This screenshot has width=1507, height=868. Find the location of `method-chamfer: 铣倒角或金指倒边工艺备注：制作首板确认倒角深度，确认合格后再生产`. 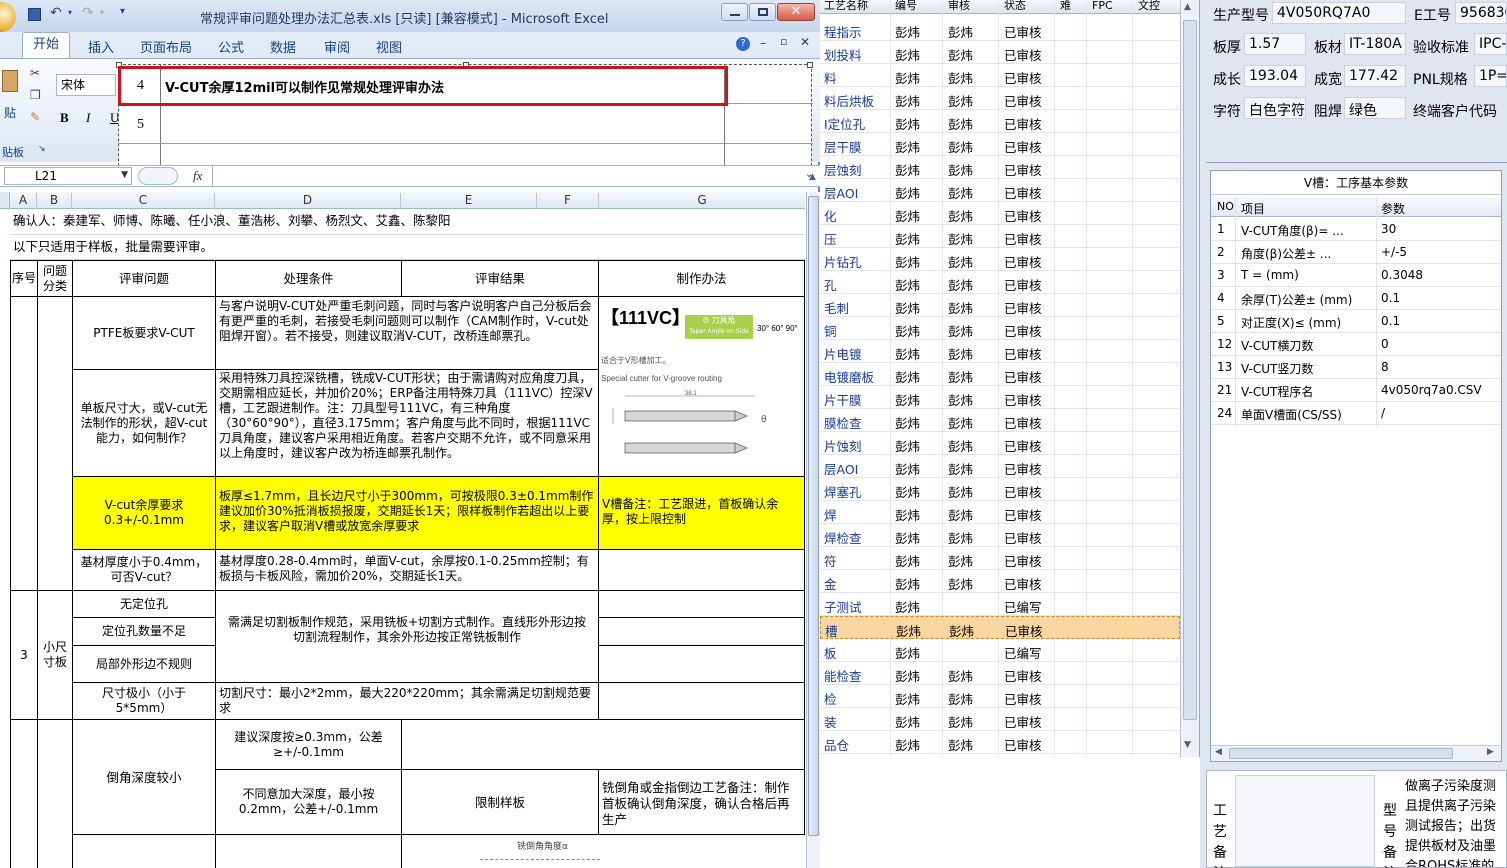

method-chamfer: 铣倒角或金指倒边工艺备注：制作首板确认倒角深度，确认合格后再生产 is located at coordinates (702, 802).